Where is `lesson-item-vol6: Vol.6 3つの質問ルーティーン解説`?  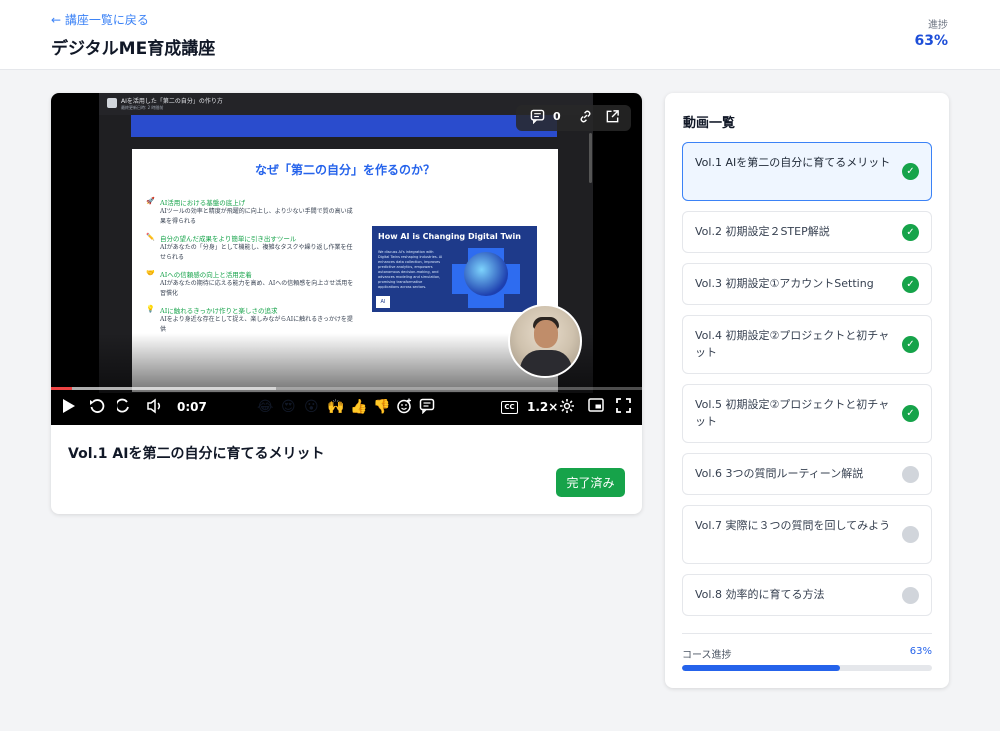
lesson-item-vol6: Vol.6 3つの質問ルーティーン解説 is located at coordinates (807, 474).